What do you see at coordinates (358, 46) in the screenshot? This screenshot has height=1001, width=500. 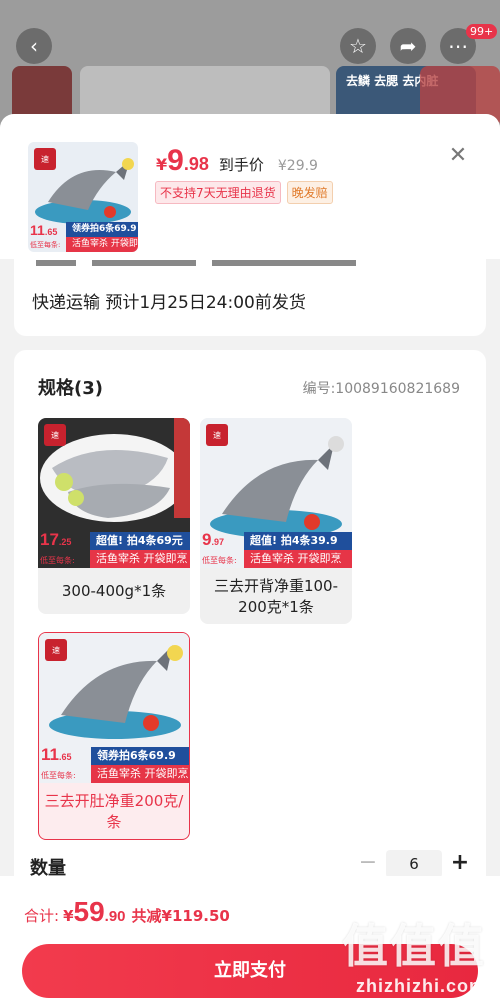 I see `star-icon: ☆` at bounding box center [358, 46].